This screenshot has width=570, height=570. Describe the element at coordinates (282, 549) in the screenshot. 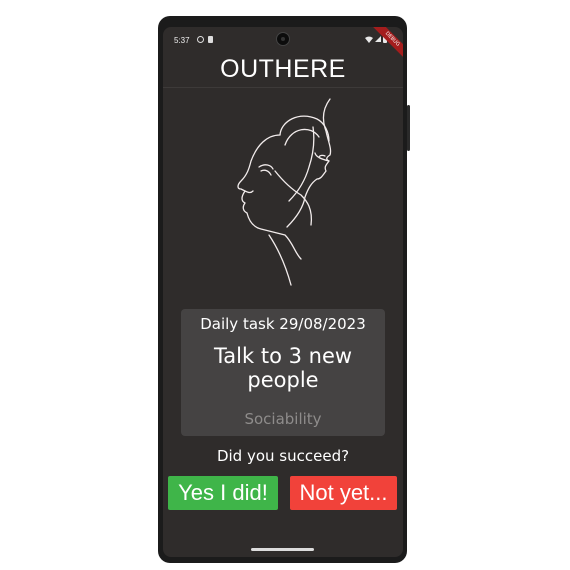

I see `gesture-nav-bar` at that location.